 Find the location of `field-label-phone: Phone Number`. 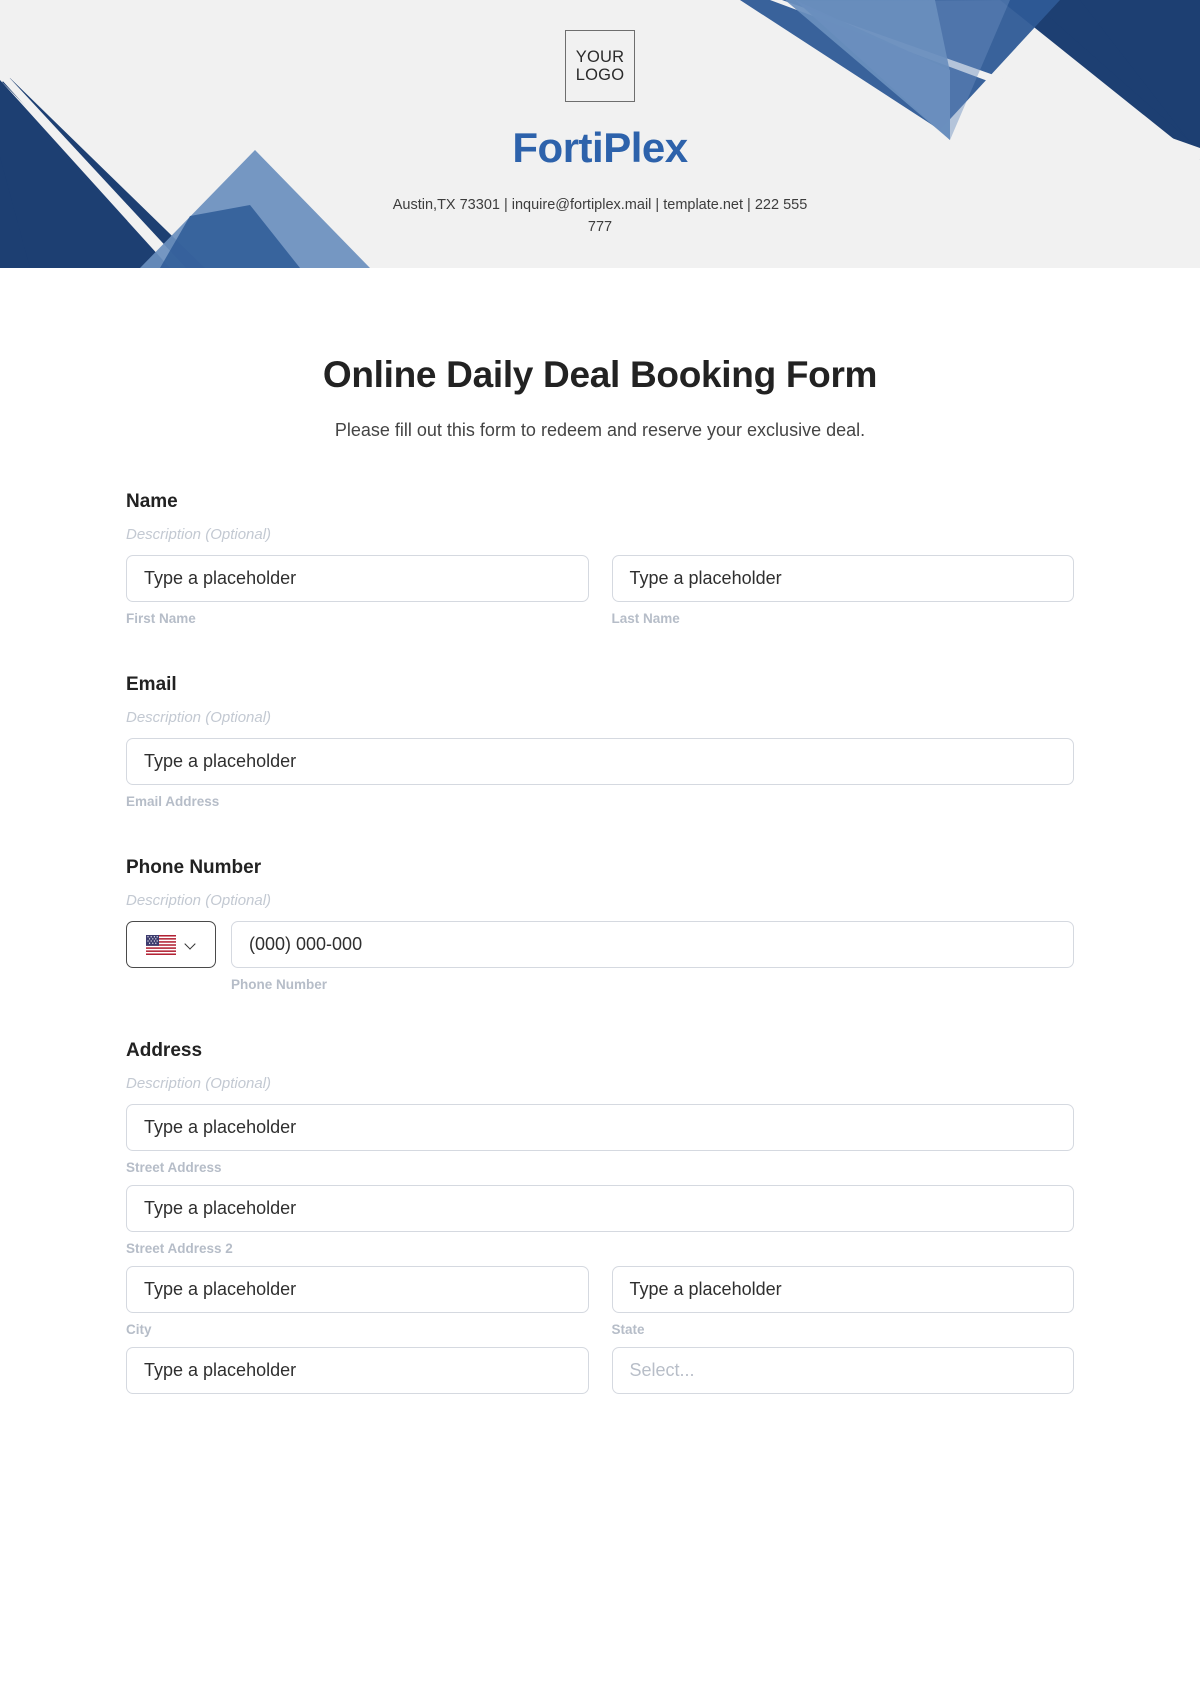

field-label-phone: Phone Number is located at coordinates (194, 867).